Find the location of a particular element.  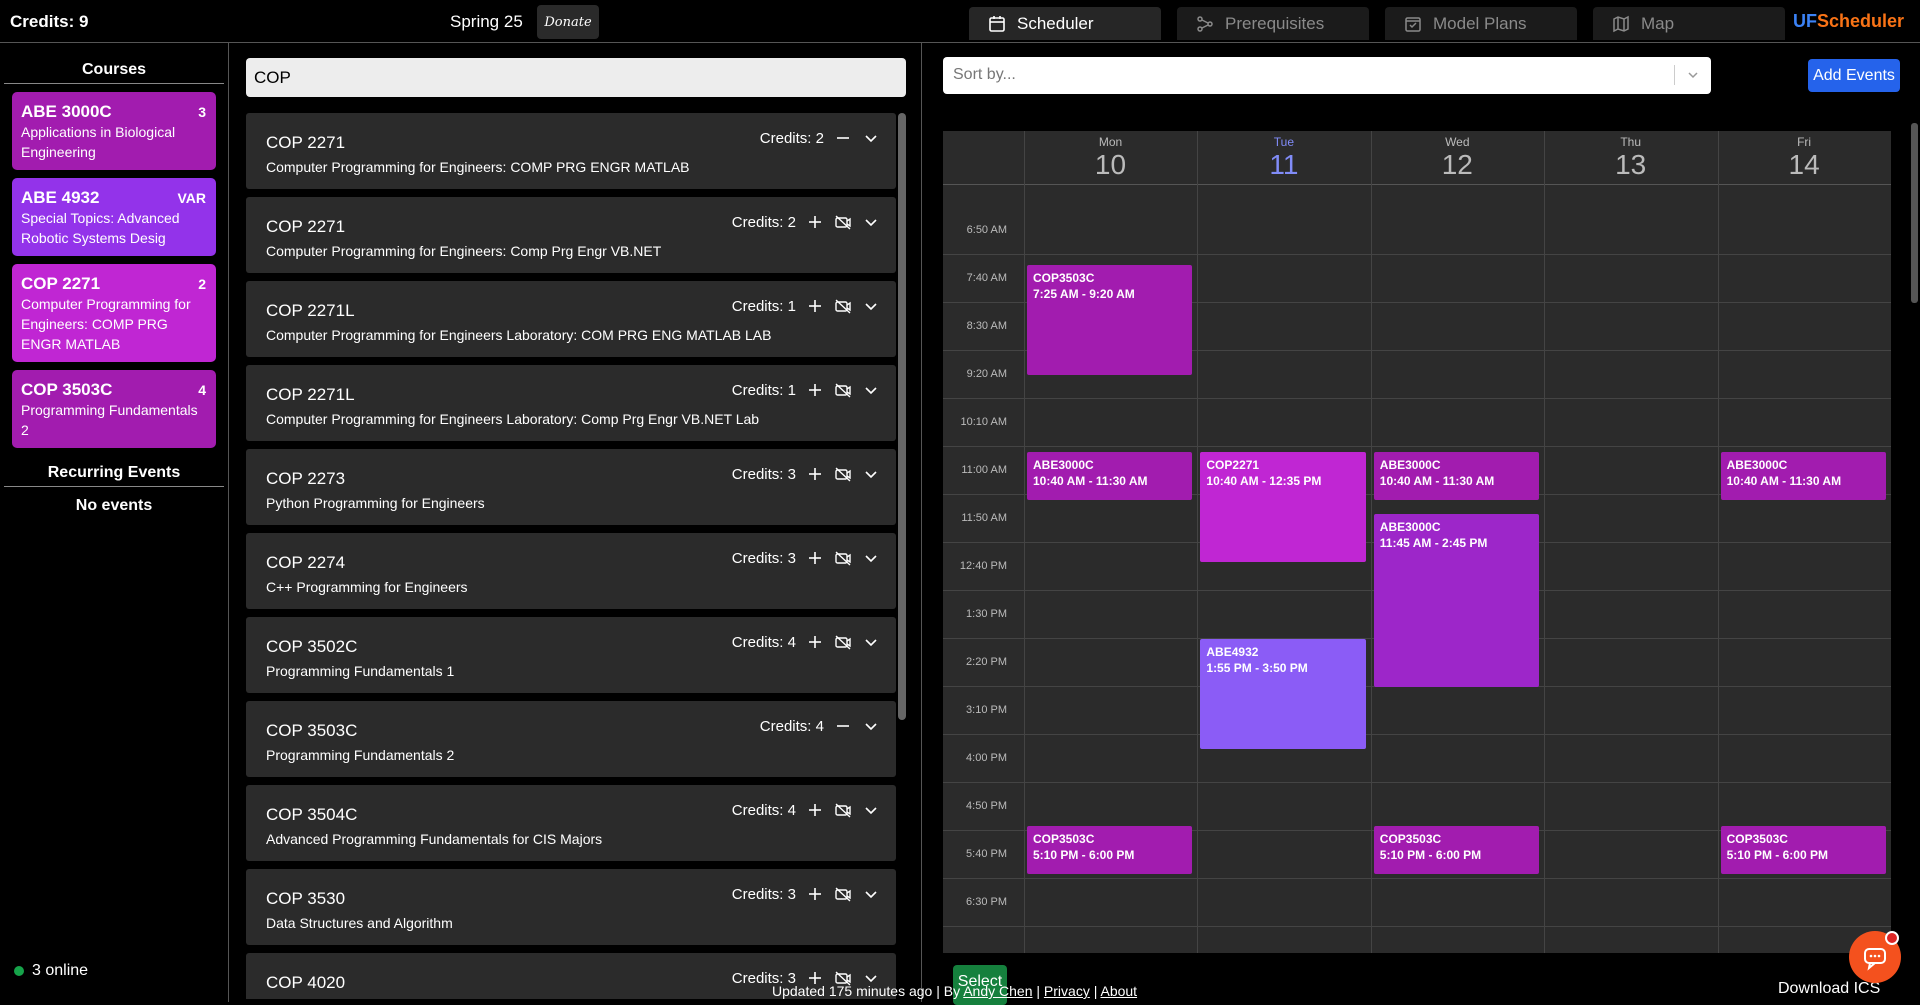

donate-button: Donate is located at coordinates (568, 22).